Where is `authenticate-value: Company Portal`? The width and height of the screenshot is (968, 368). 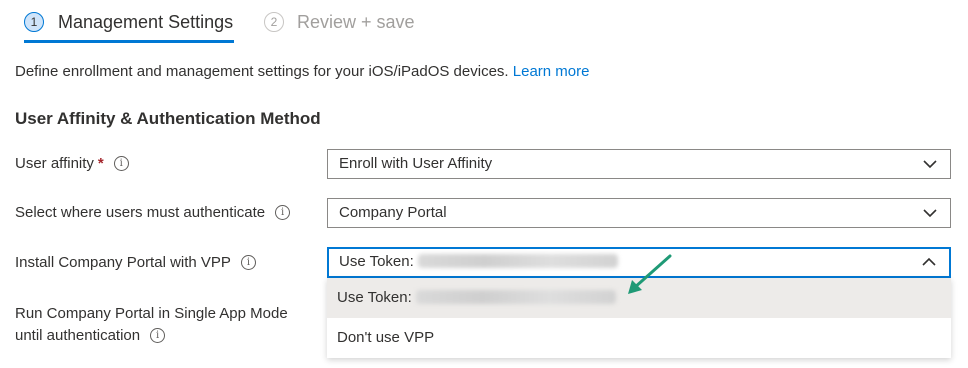 authenticate-value: Company Portal is located at coordinates (393, 212).